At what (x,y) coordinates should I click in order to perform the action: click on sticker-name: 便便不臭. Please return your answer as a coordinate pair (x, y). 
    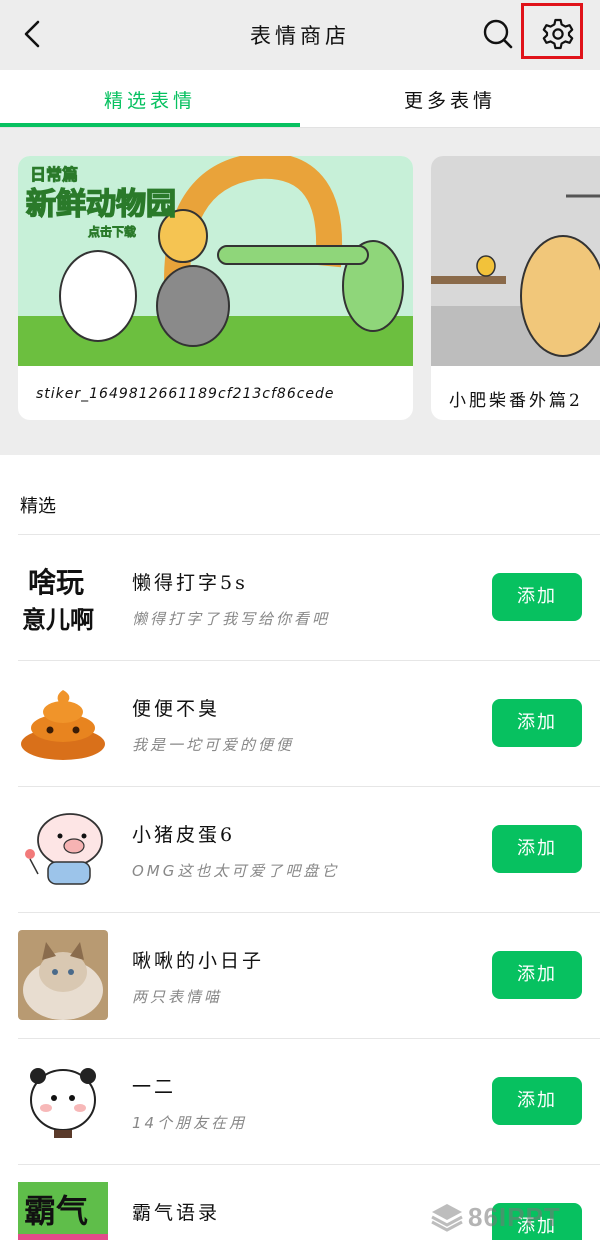
    Looking at the image, I should click on (176, 709).